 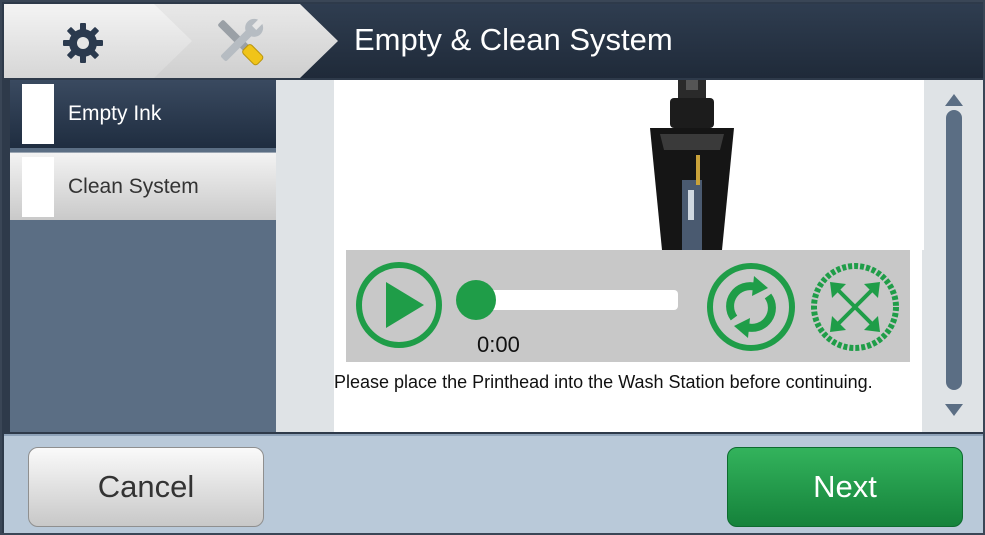 What do you see at coordinates (692, 165) in the screenshot?
I see `printhead-image` at bounding box center [692, 165].